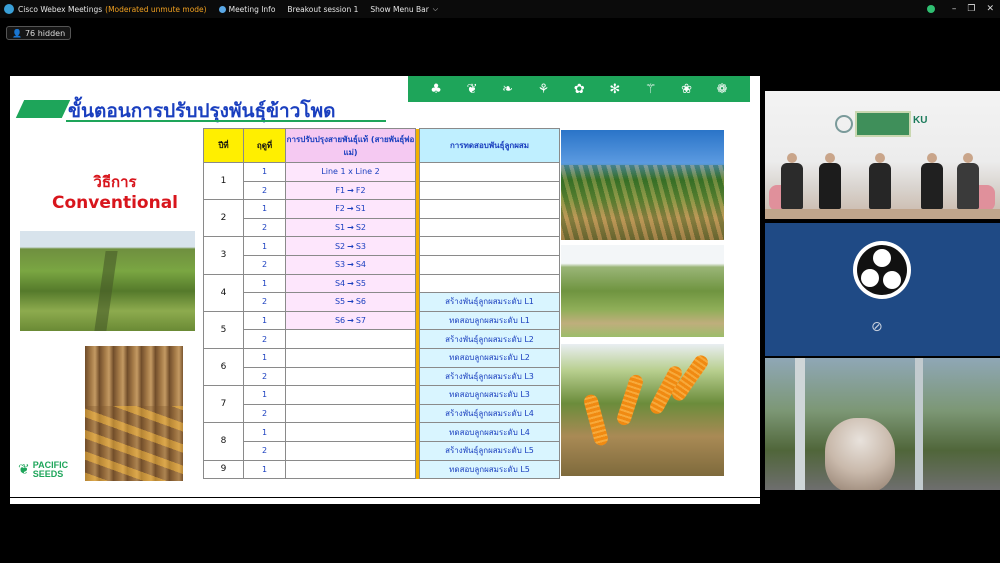  What do you see at coordinates (883, 124) in the screenshot?
I see `stage-banner` at bounding box center [883, 124].